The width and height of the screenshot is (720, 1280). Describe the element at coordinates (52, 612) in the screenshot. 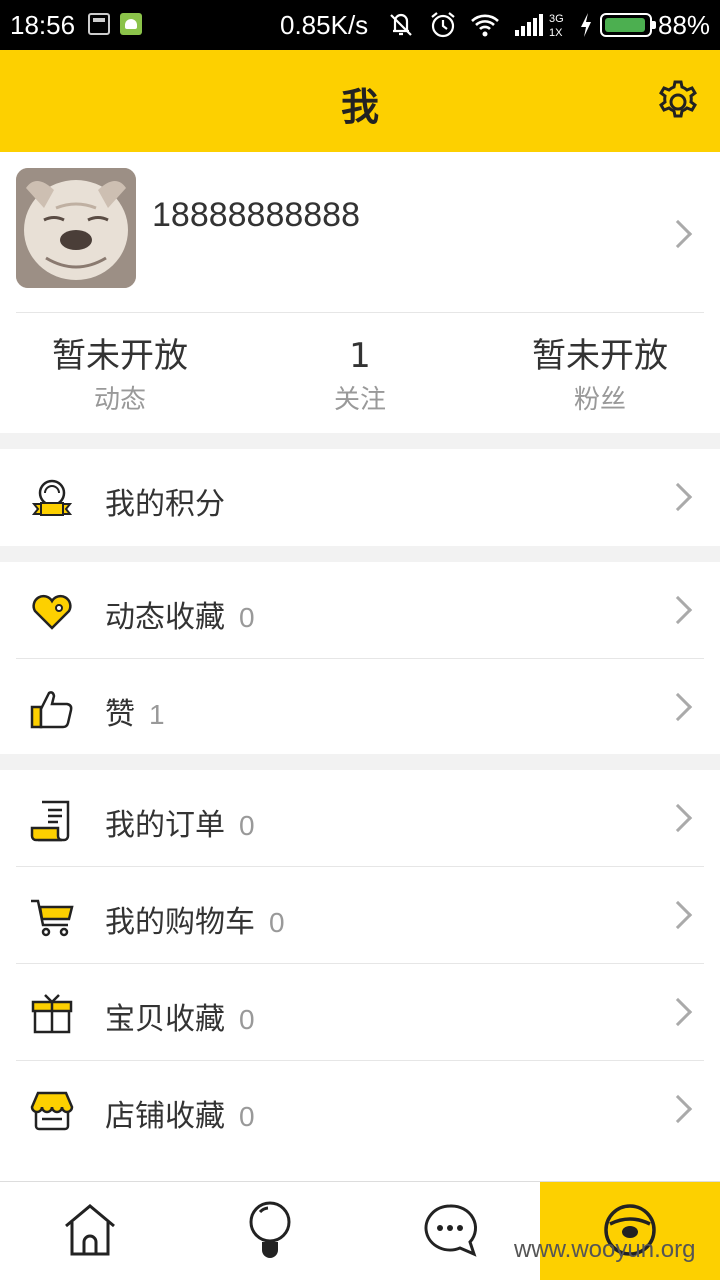

I see `heart-icon` at that location.